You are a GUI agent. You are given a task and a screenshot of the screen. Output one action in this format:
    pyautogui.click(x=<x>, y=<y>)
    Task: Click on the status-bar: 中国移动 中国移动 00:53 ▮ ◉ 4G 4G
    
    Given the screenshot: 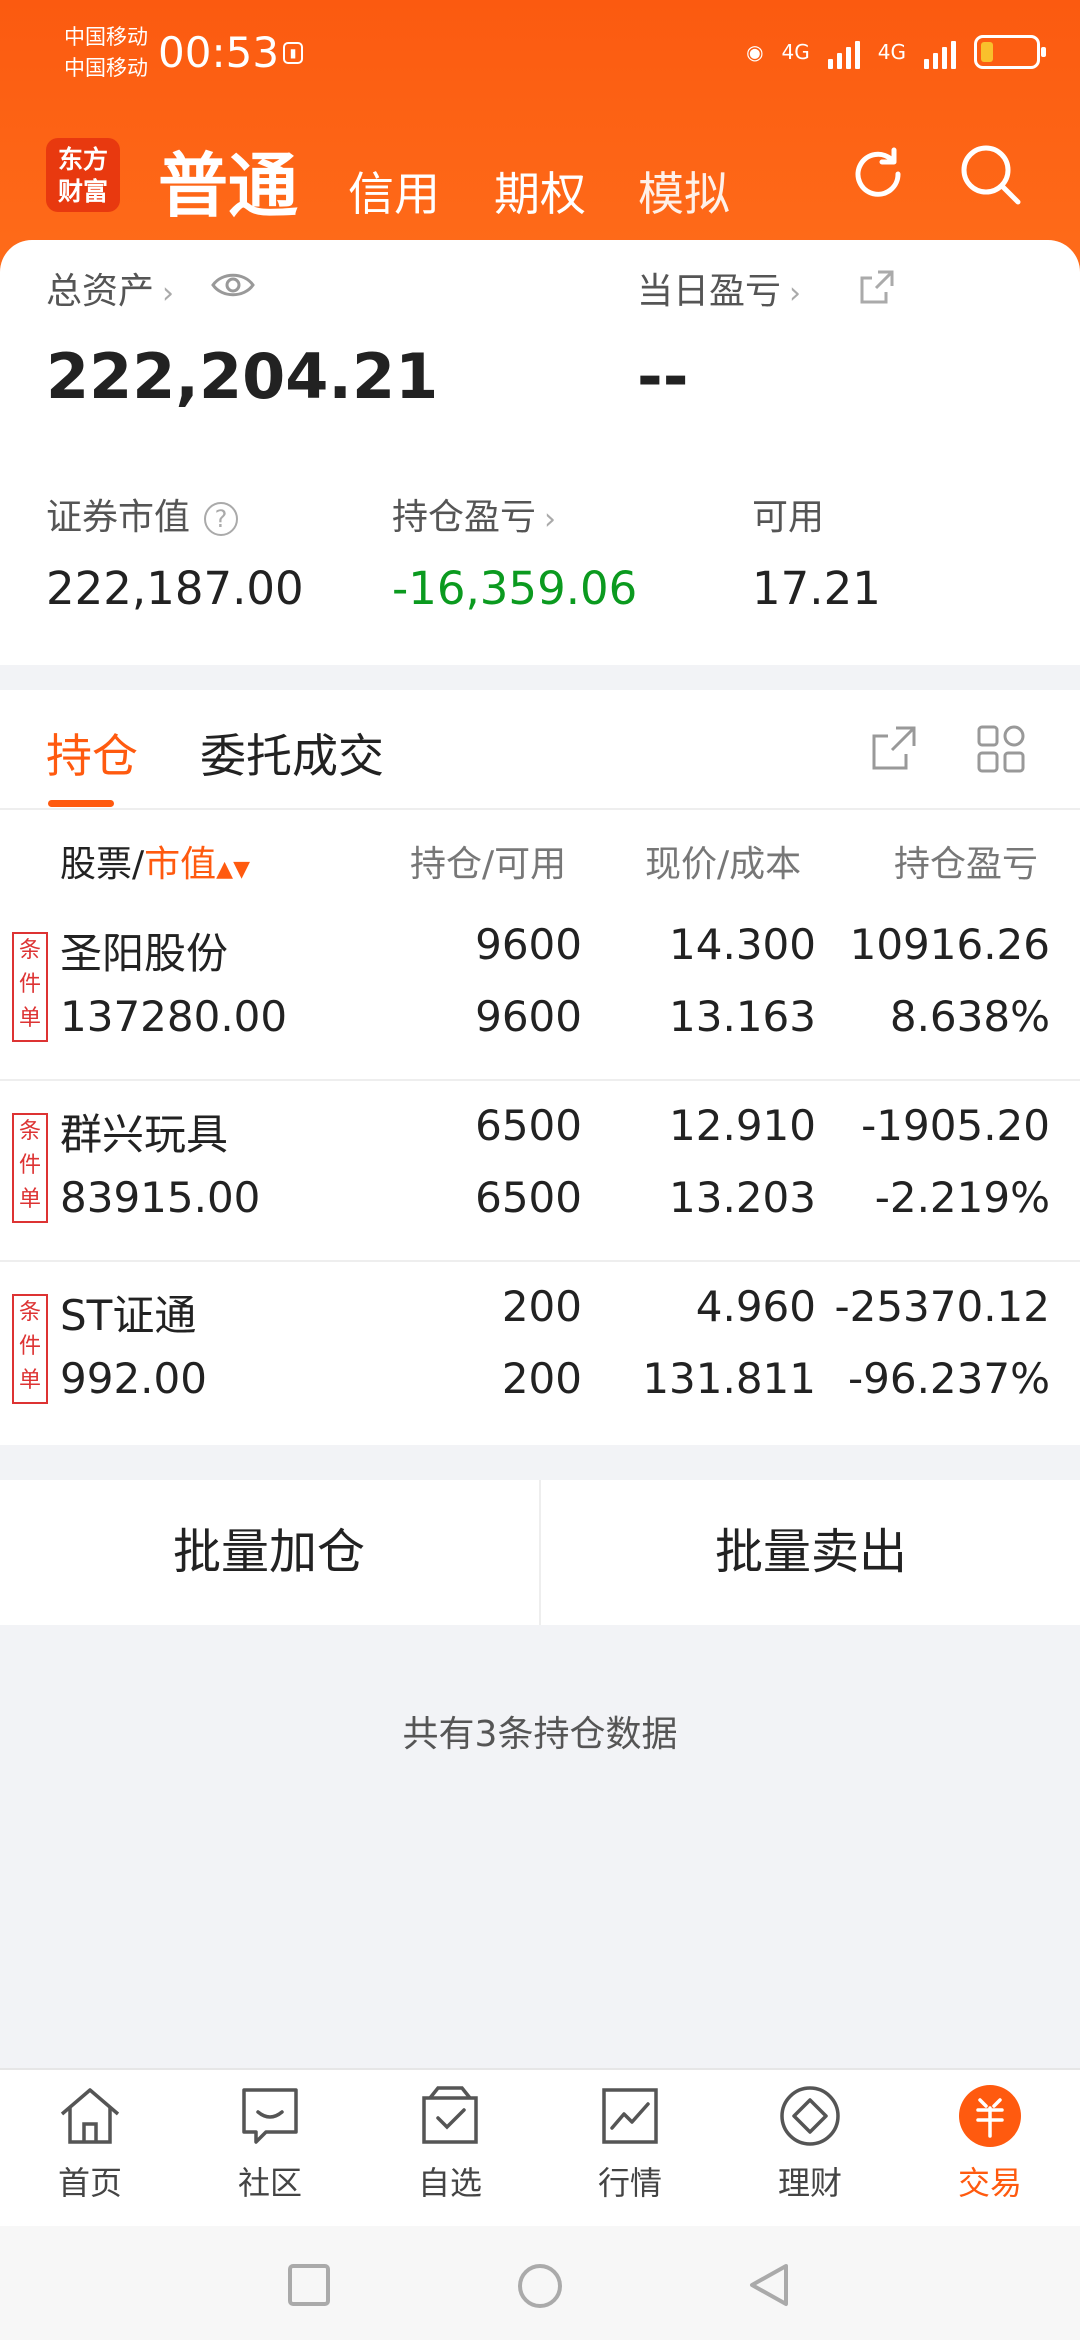 What is the action you would take?
    pyautogui.click(x=540, y=55)
    